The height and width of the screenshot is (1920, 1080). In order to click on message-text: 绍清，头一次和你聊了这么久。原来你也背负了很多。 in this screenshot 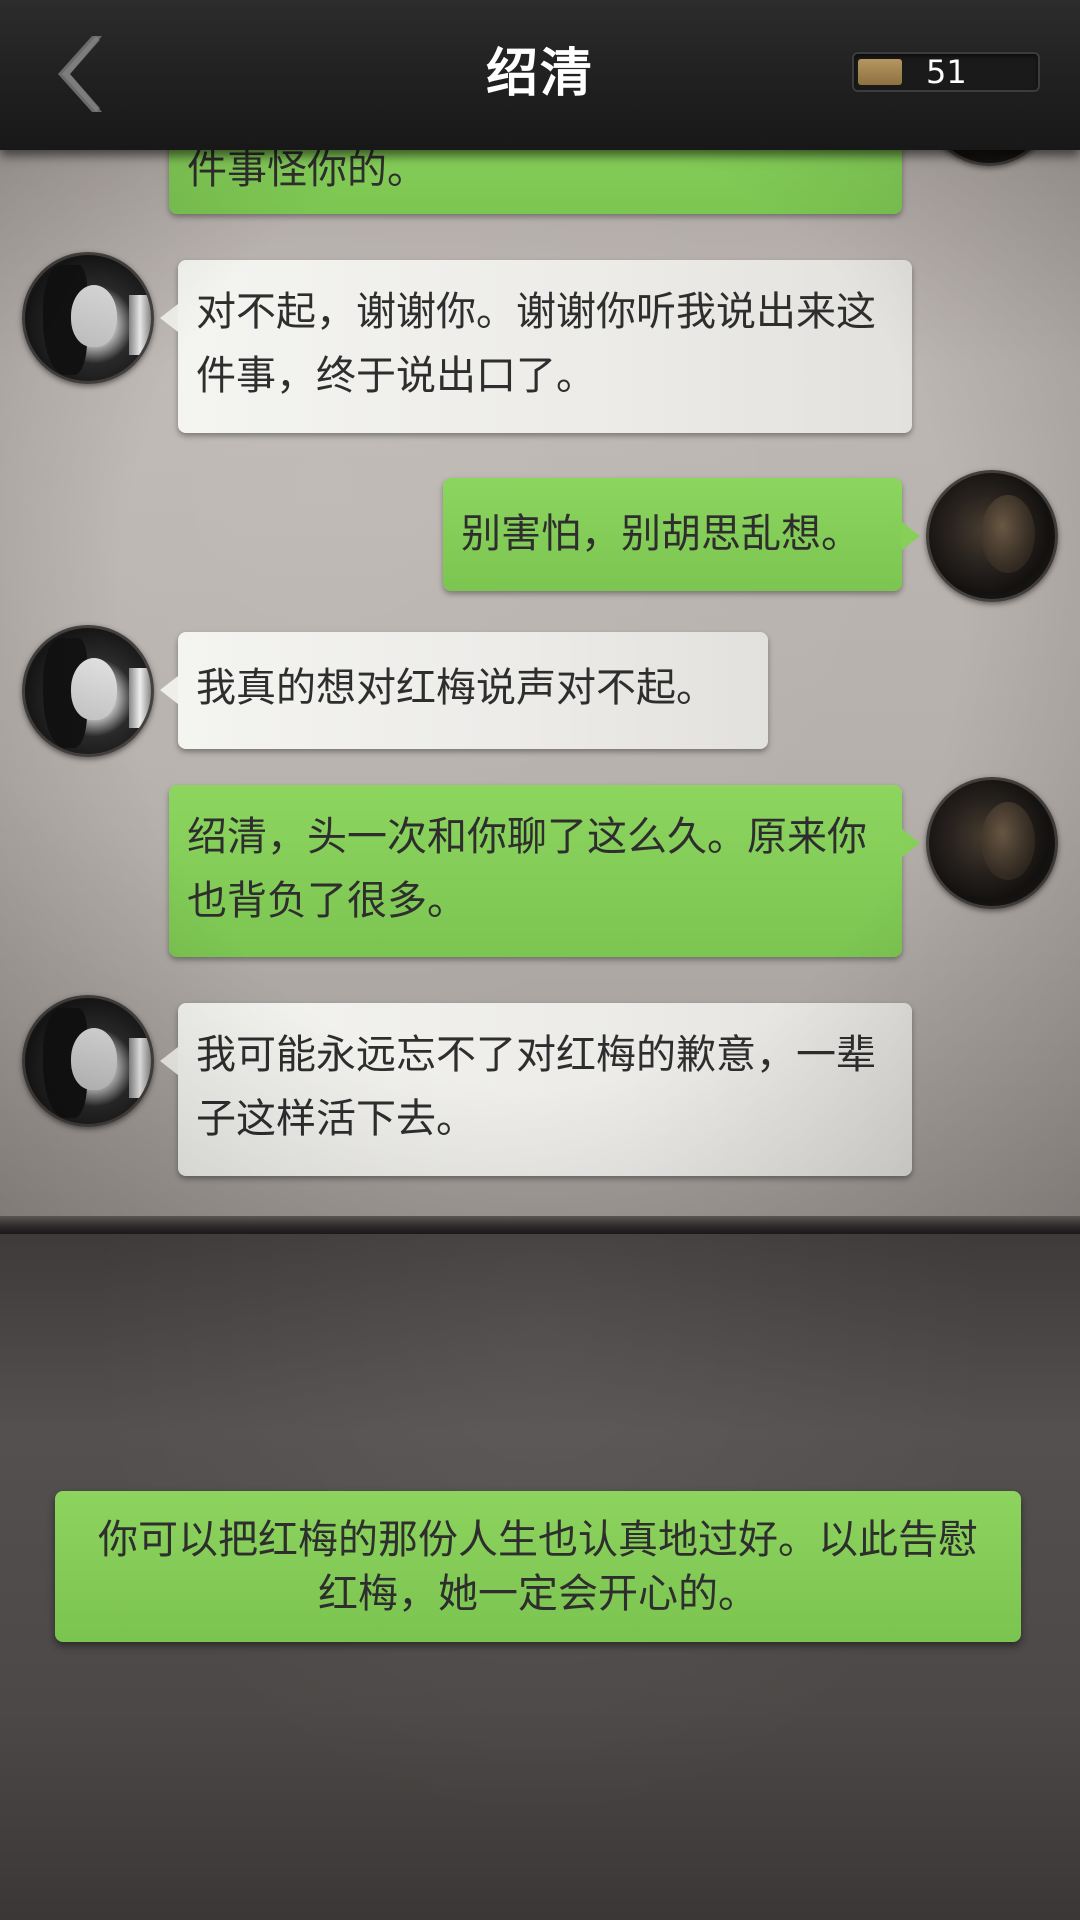, I will do `click(527, 869)`.